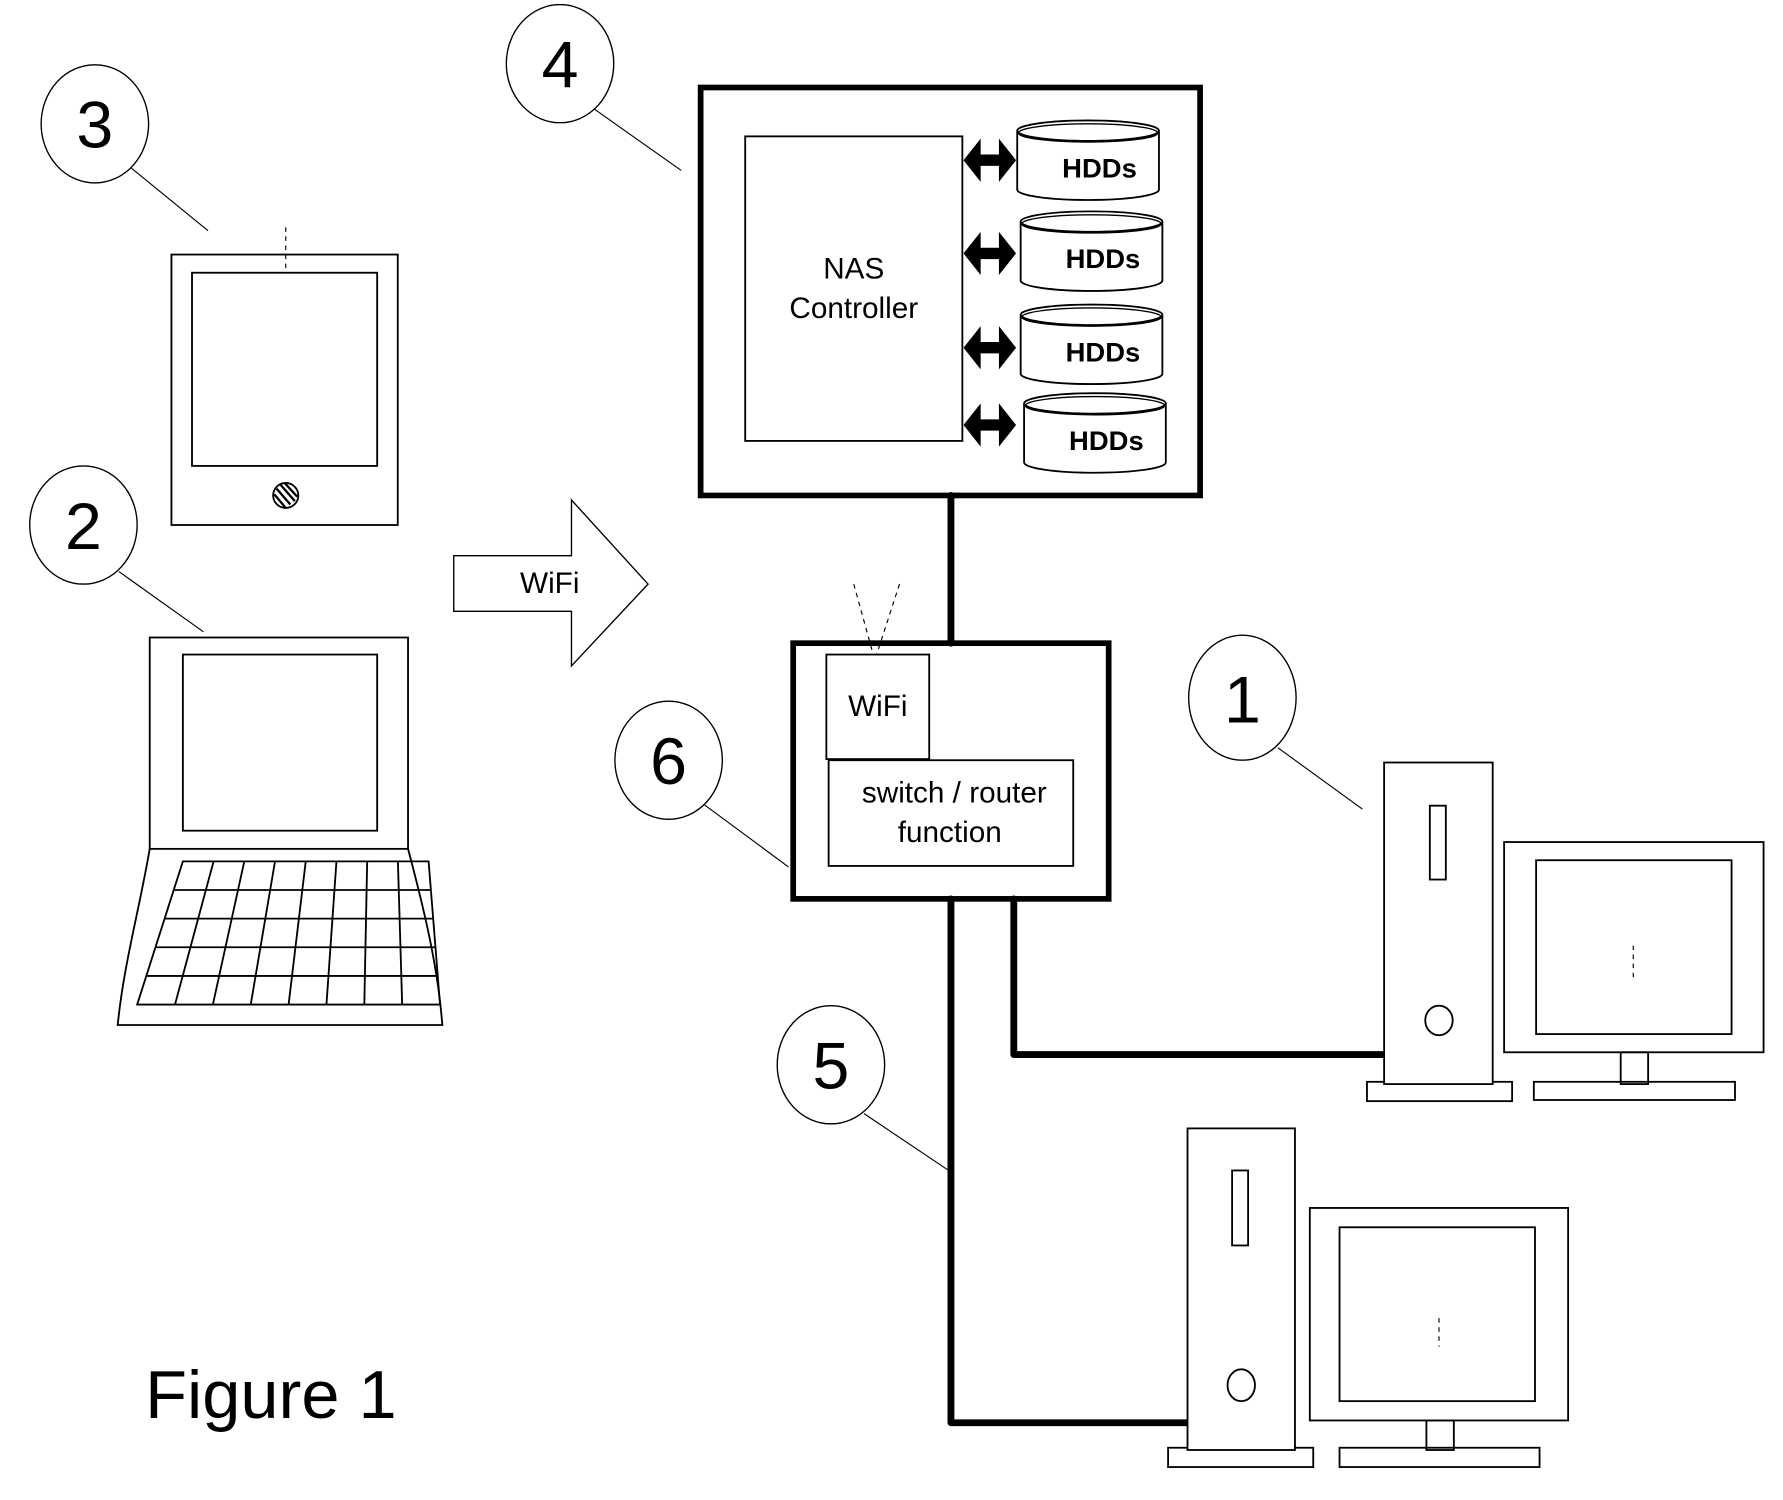 The width and height of the screenshot is (1783, 1500). What do you see at coordinates (862, 1088) in the screenshot?
I see `callout-5: 5` at bounding box center [862, 1088].